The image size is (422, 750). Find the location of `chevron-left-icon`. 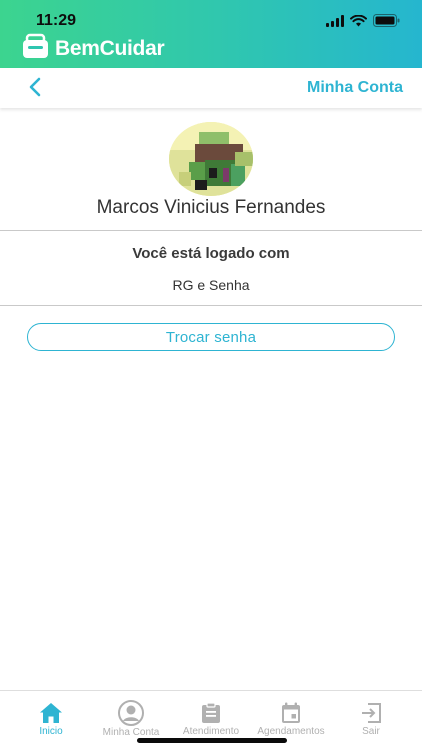

chevron-left-icon is located at coordinates (35, 89).